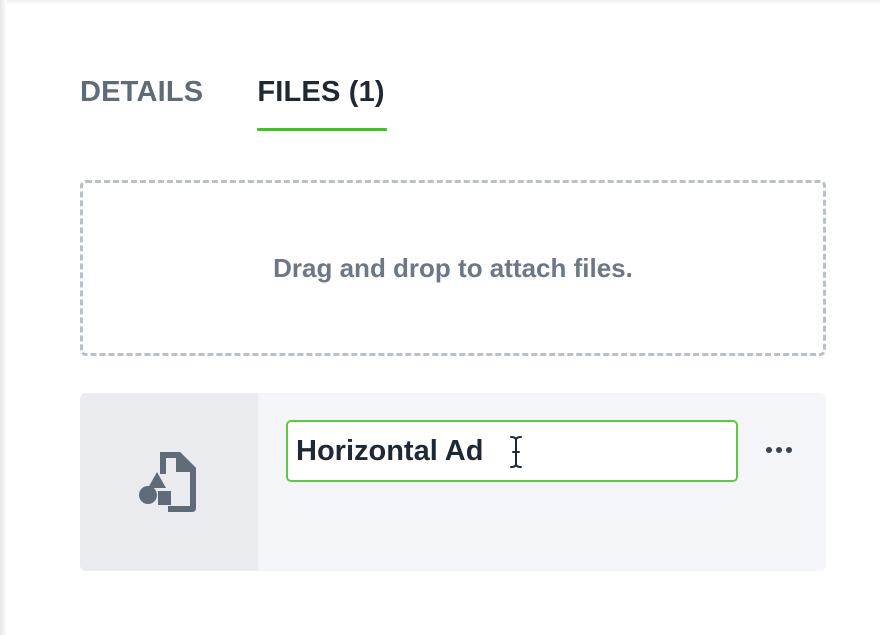 This screenshot has width=880, height=635. I want to click on tab-files: FILES (1), so click(322, 103).